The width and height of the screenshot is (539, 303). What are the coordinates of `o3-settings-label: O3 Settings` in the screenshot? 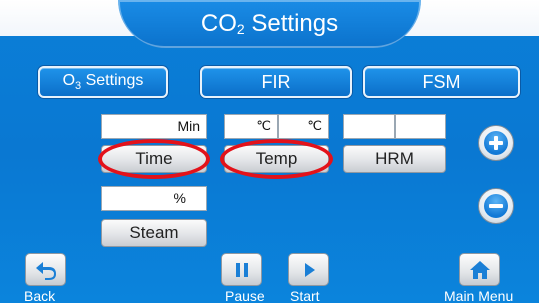 It's located at (103, 82).